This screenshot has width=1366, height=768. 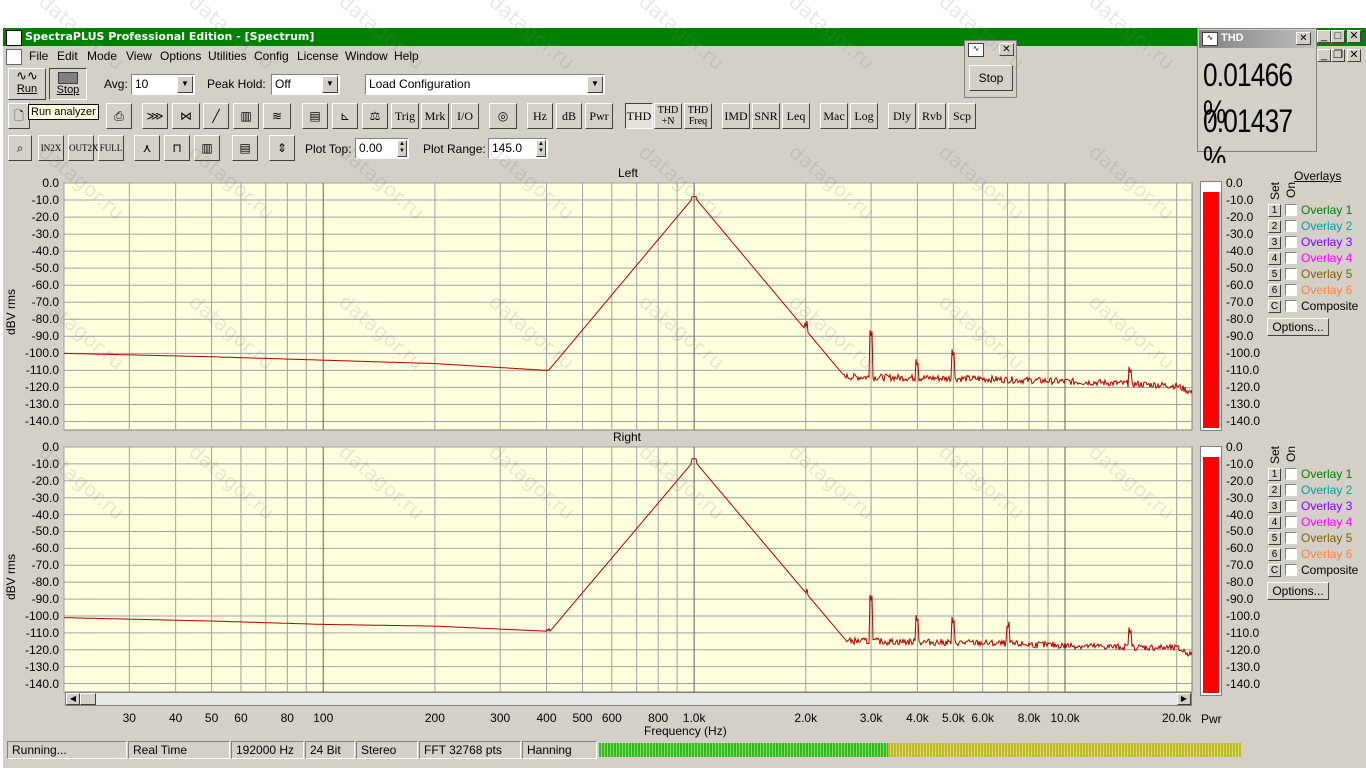 I want to click on meter-tick-label: -120.0, so click(x=1243, y=387).